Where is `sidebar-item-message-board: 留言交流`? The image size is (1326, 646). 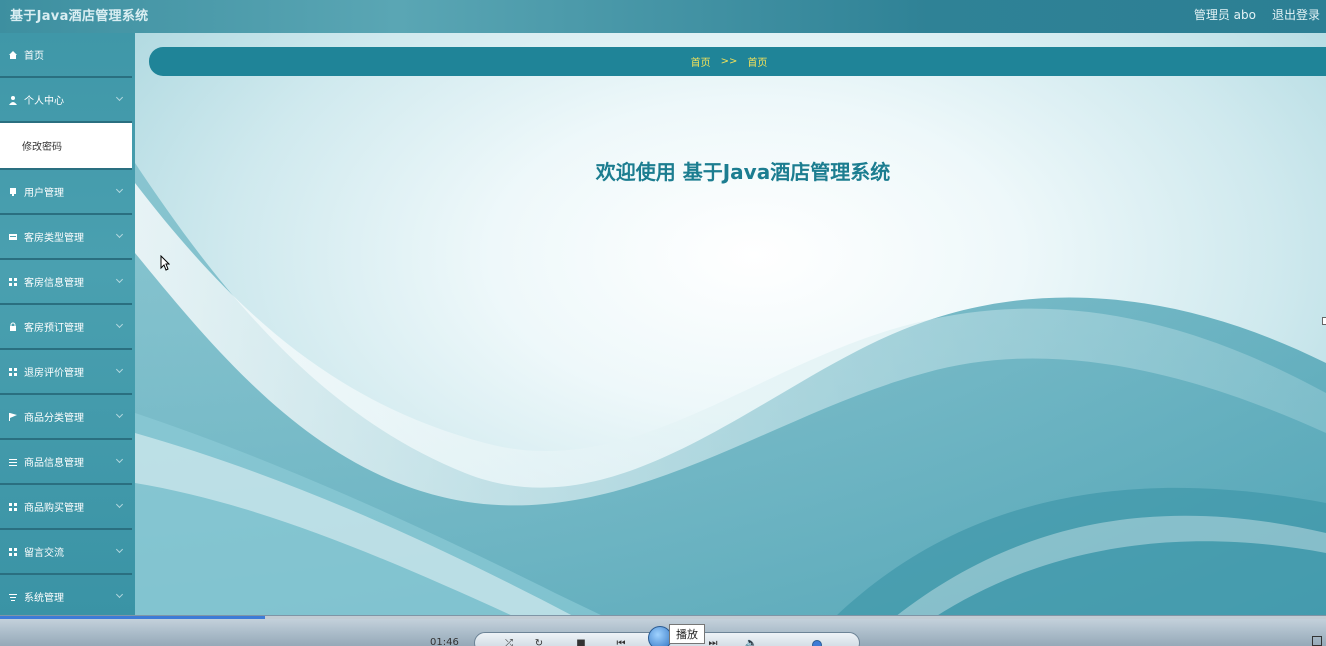 sidebar-item-message-board: 留言交流 is located at coordinates (66, 552).